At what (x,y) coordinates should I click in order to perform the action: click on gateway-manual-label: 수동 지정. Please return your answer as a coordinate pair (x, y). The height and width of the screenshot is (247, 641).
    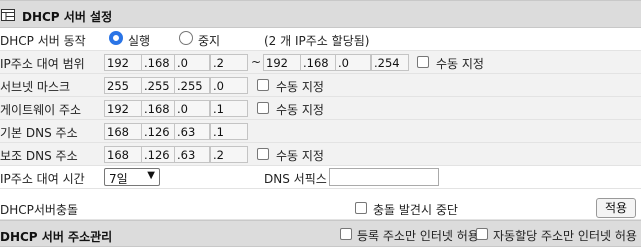
    Looking at the image, I should click on (300, 110).